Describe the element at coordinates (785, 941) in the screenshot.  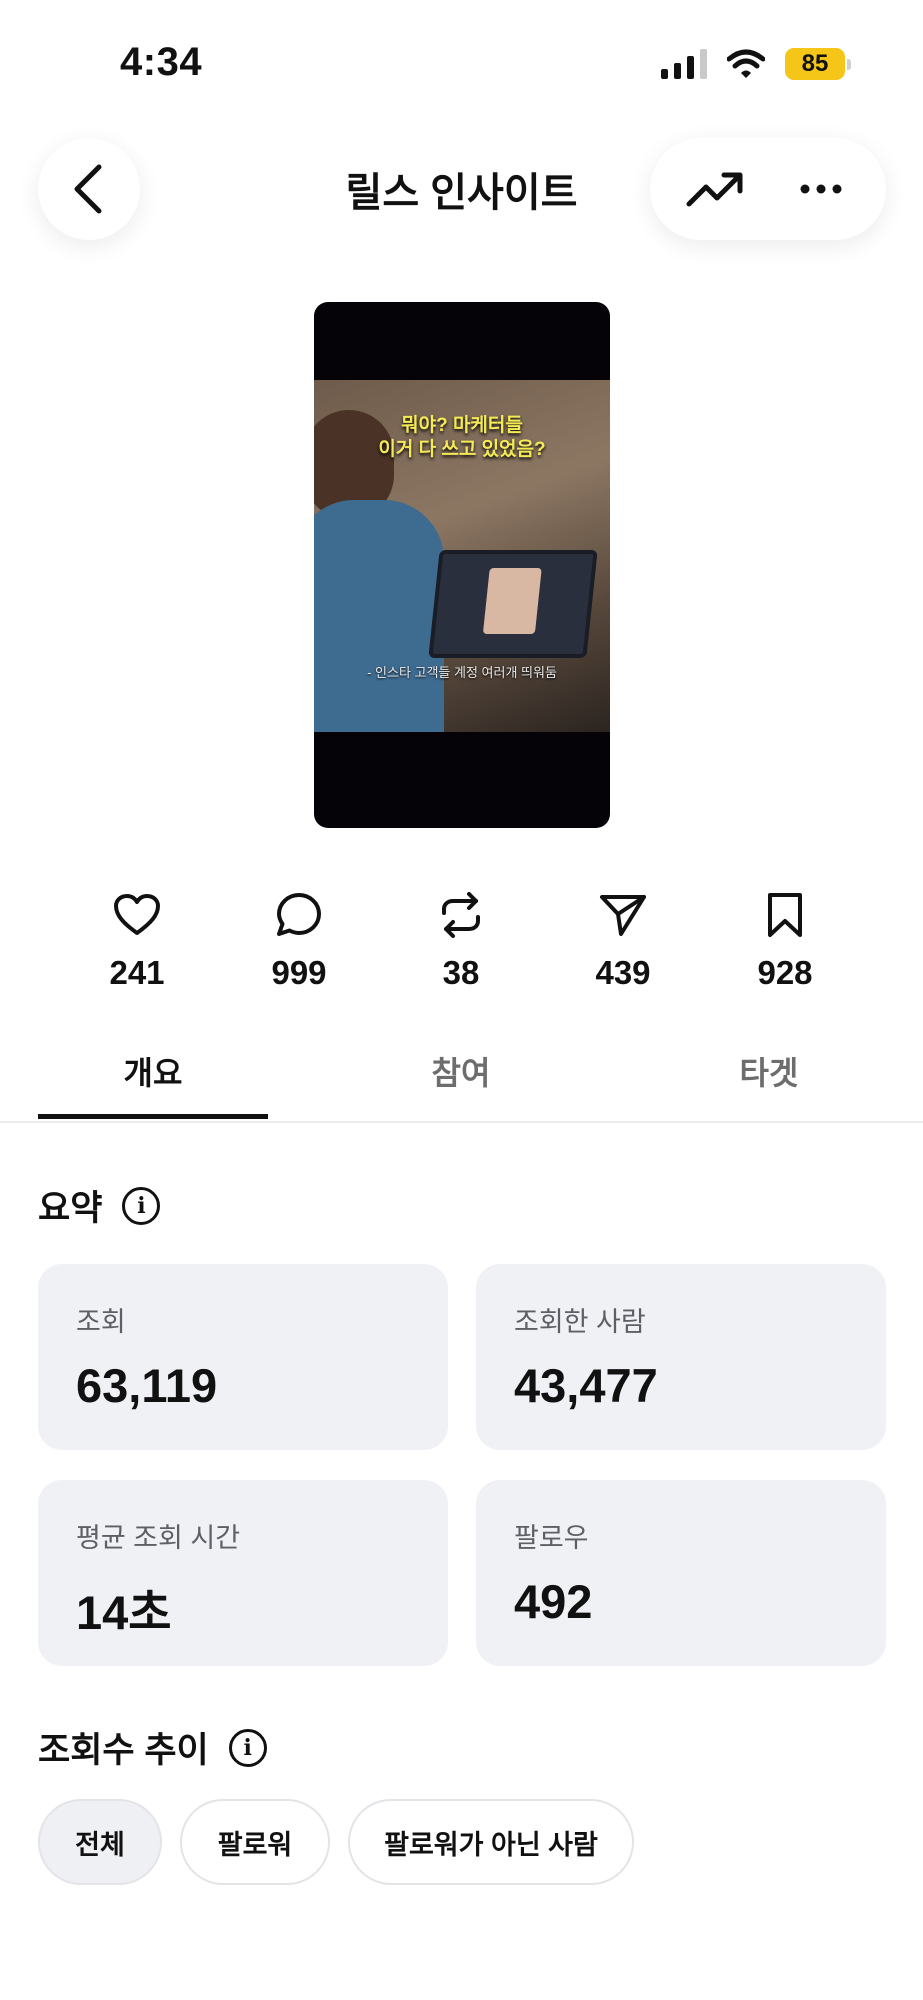
I see `stat-saves: 928` at that location.